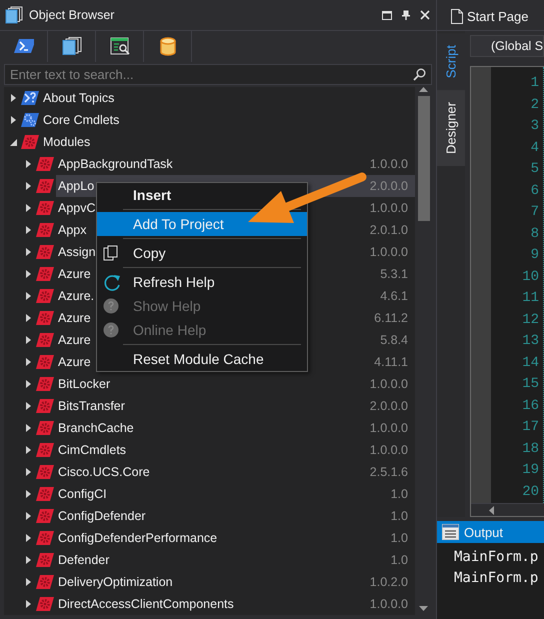  What do you see at coordinates (91, 406) in the screenshot?
I see `item-name: BitsTransfer` at bounding box center [91, 406].